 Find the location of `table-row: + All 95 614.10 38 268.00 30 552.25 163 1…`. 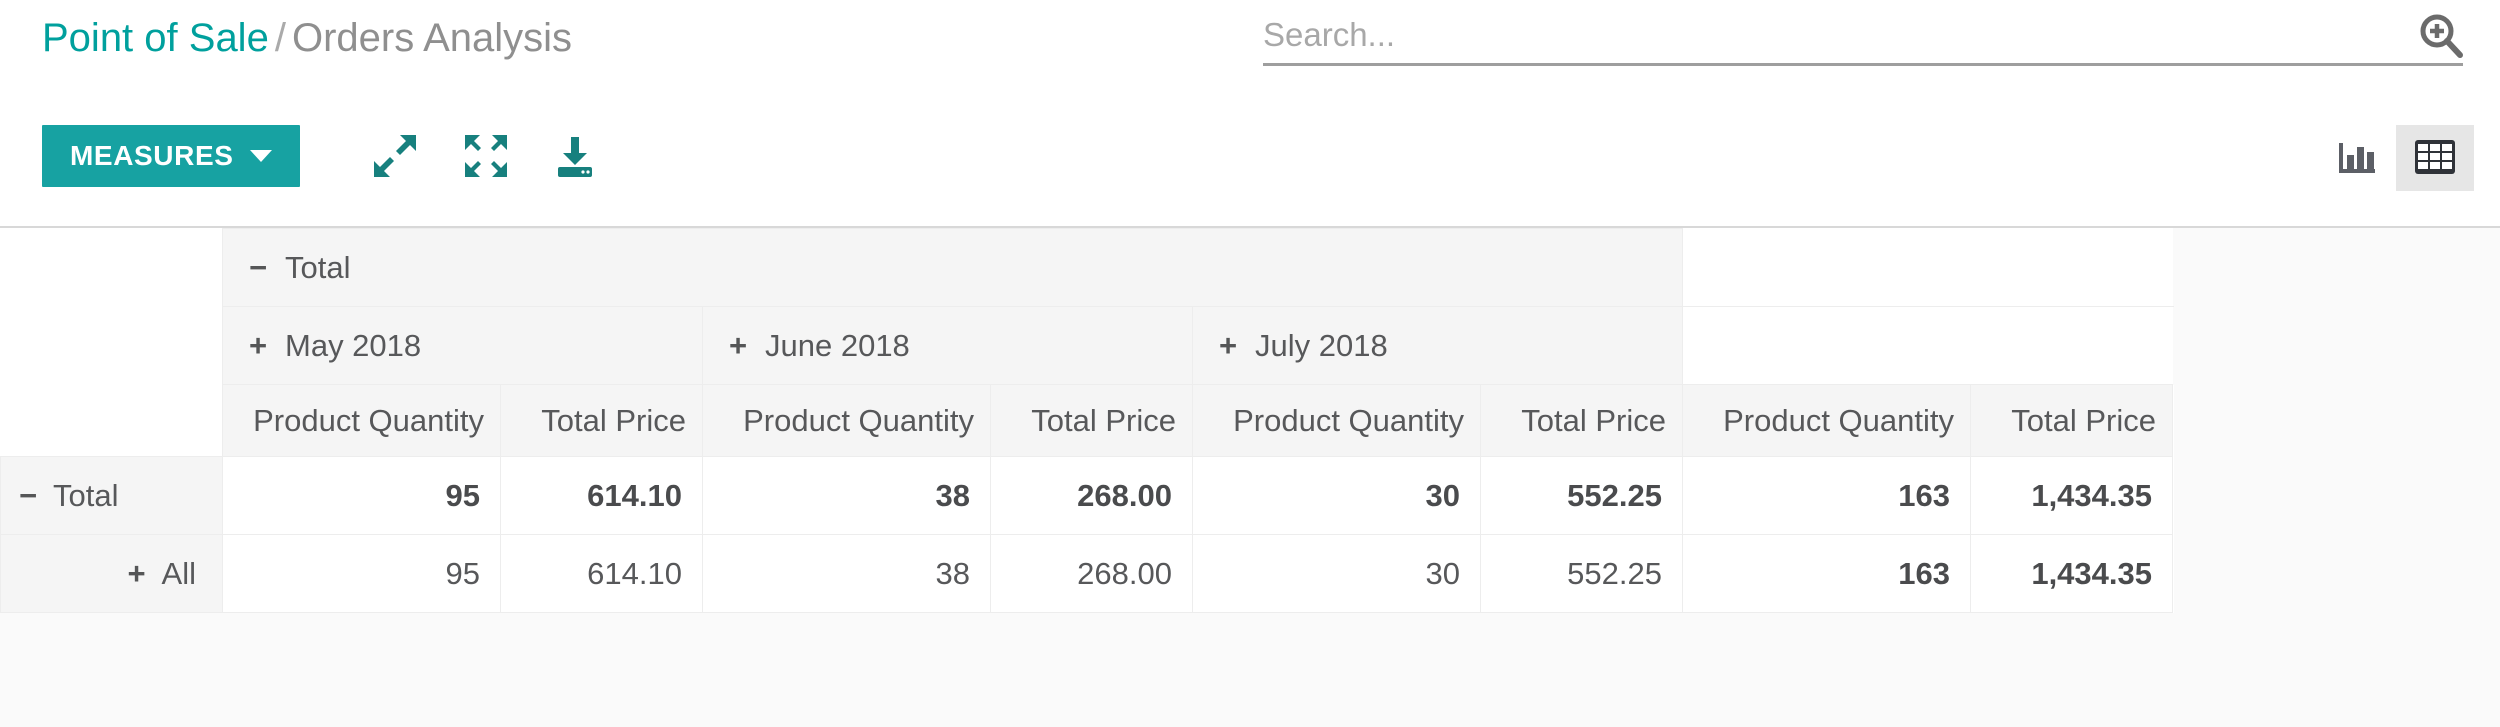

table-row: + All 95 614.10 38 268.00 30 552.25 163 1… is located at coordinates (1086, 573).